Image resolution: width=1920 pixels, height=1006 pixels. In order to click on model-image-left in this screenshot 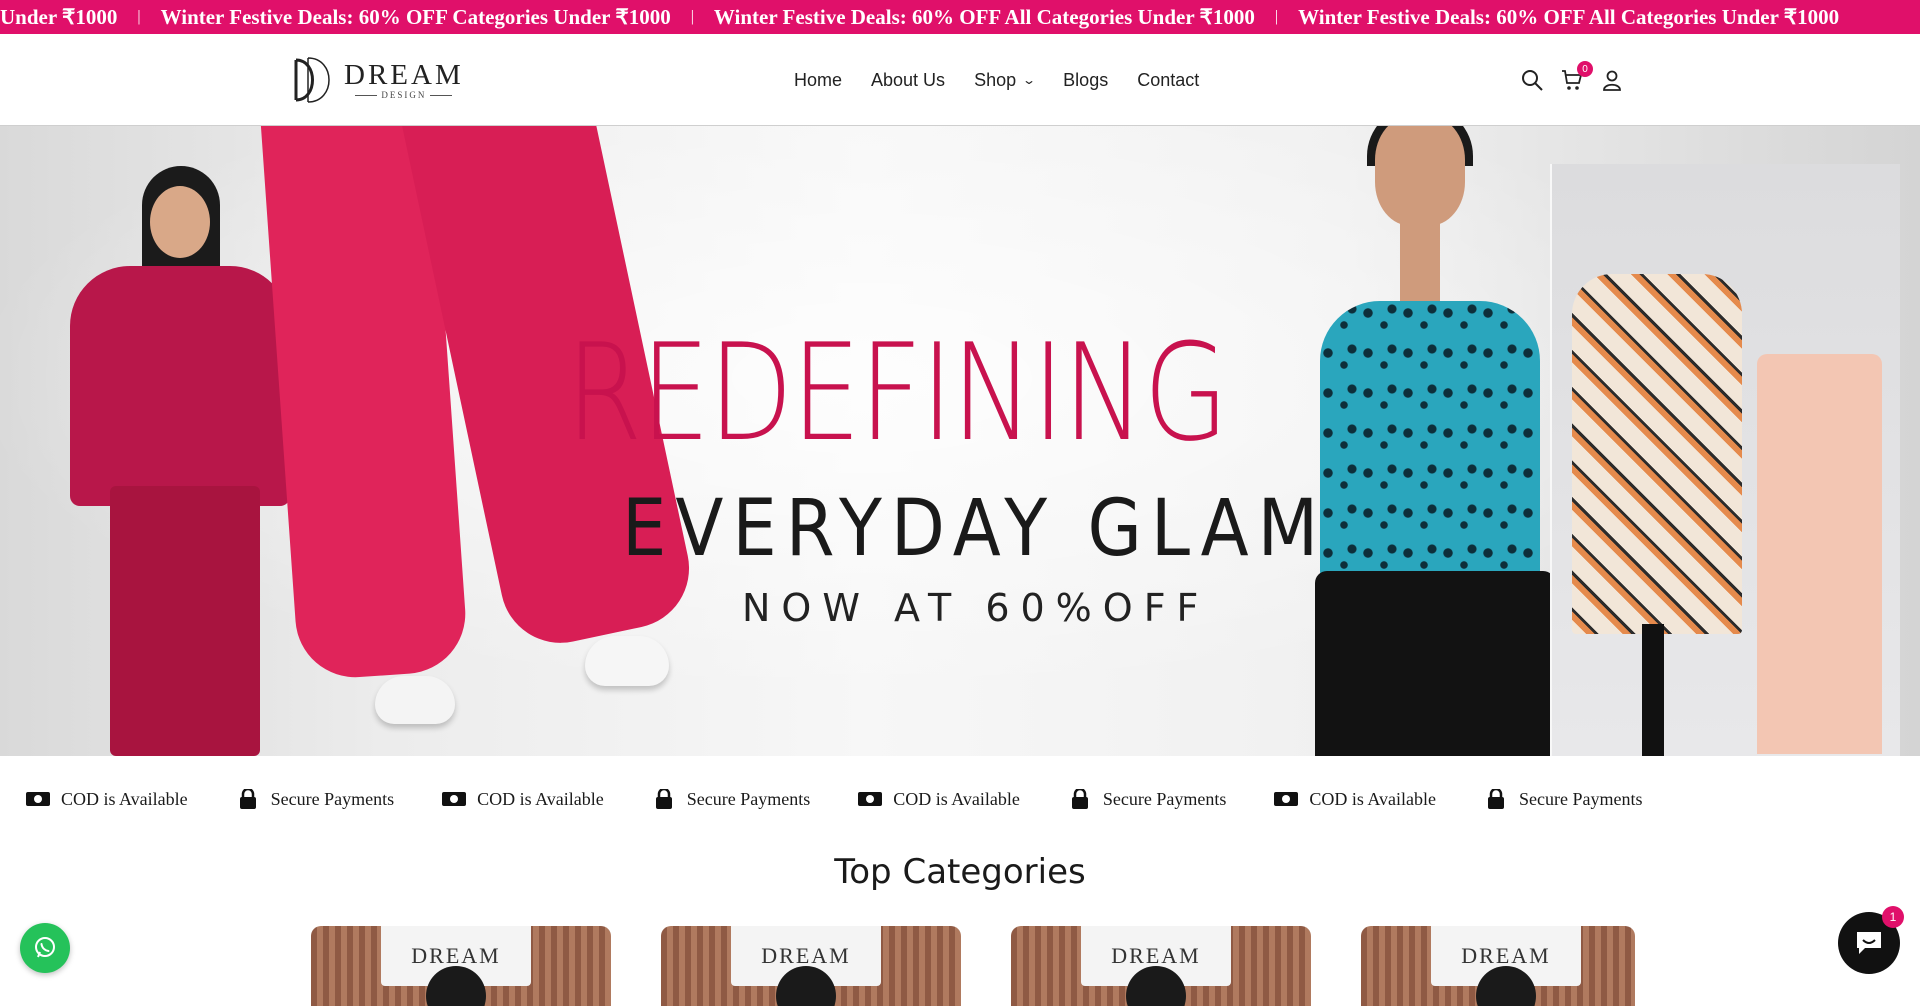, I will do `click(180, 461)`.